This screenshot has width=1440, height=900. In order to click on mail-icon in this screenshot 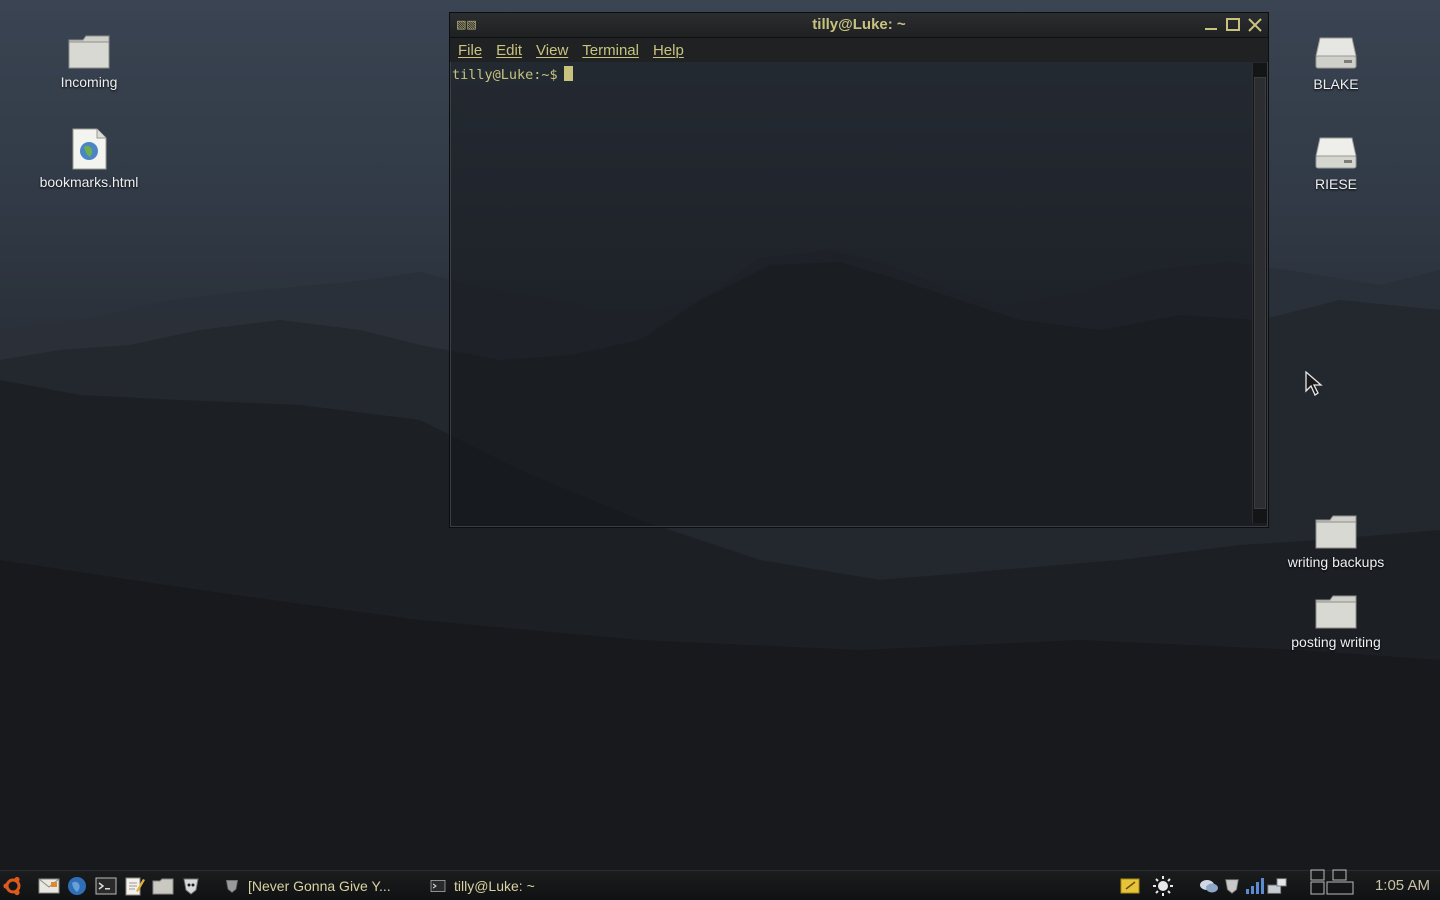, I will do `click(49, 886)`.